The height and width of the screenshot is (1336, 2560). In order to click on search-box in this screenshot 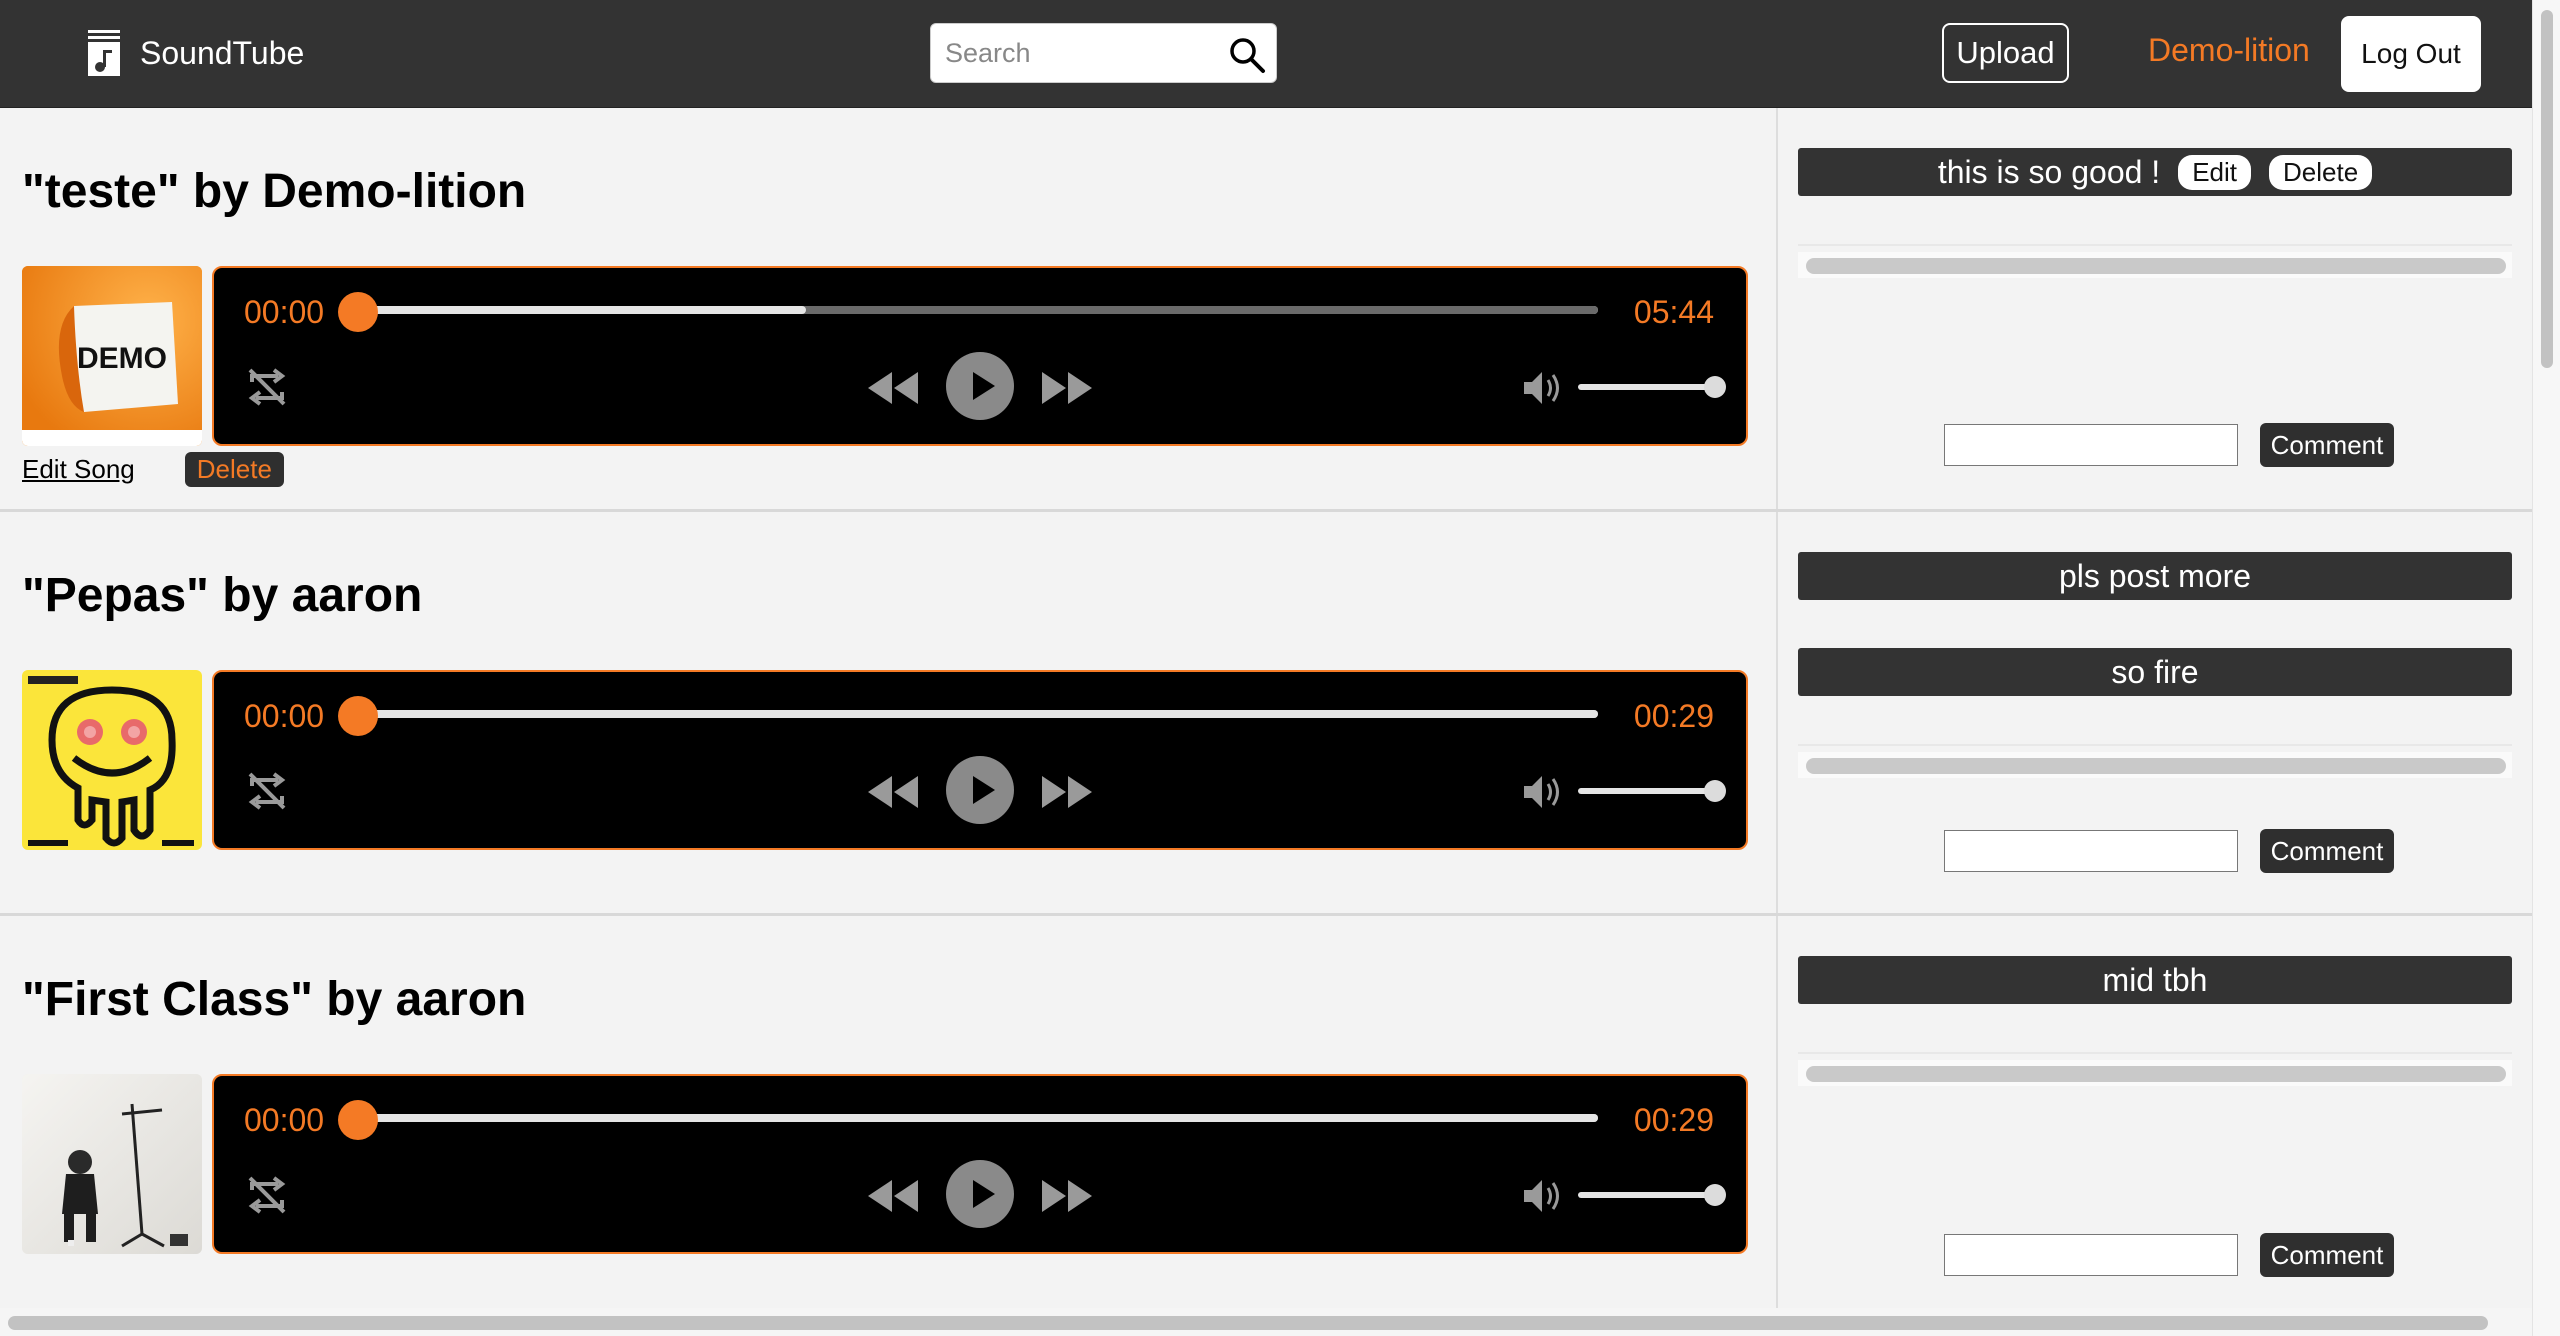, I will do `click(1103, 53)`.